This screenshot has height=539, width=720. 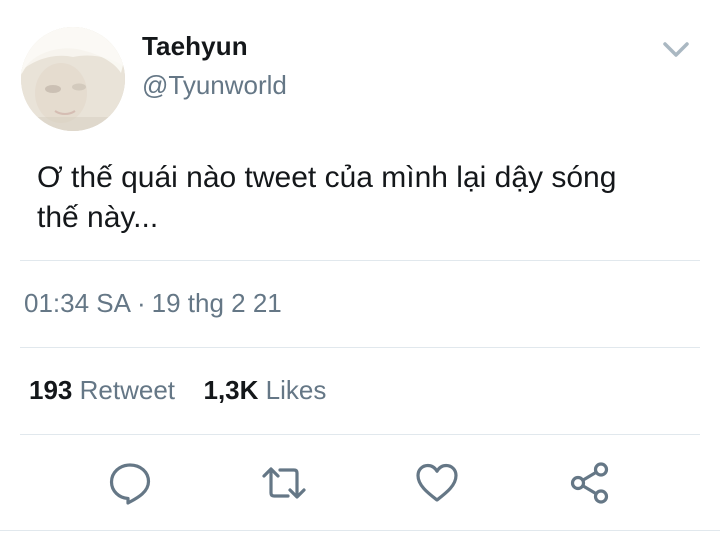 I want to click on tweet-menu-button, so click(x=676, y=50).